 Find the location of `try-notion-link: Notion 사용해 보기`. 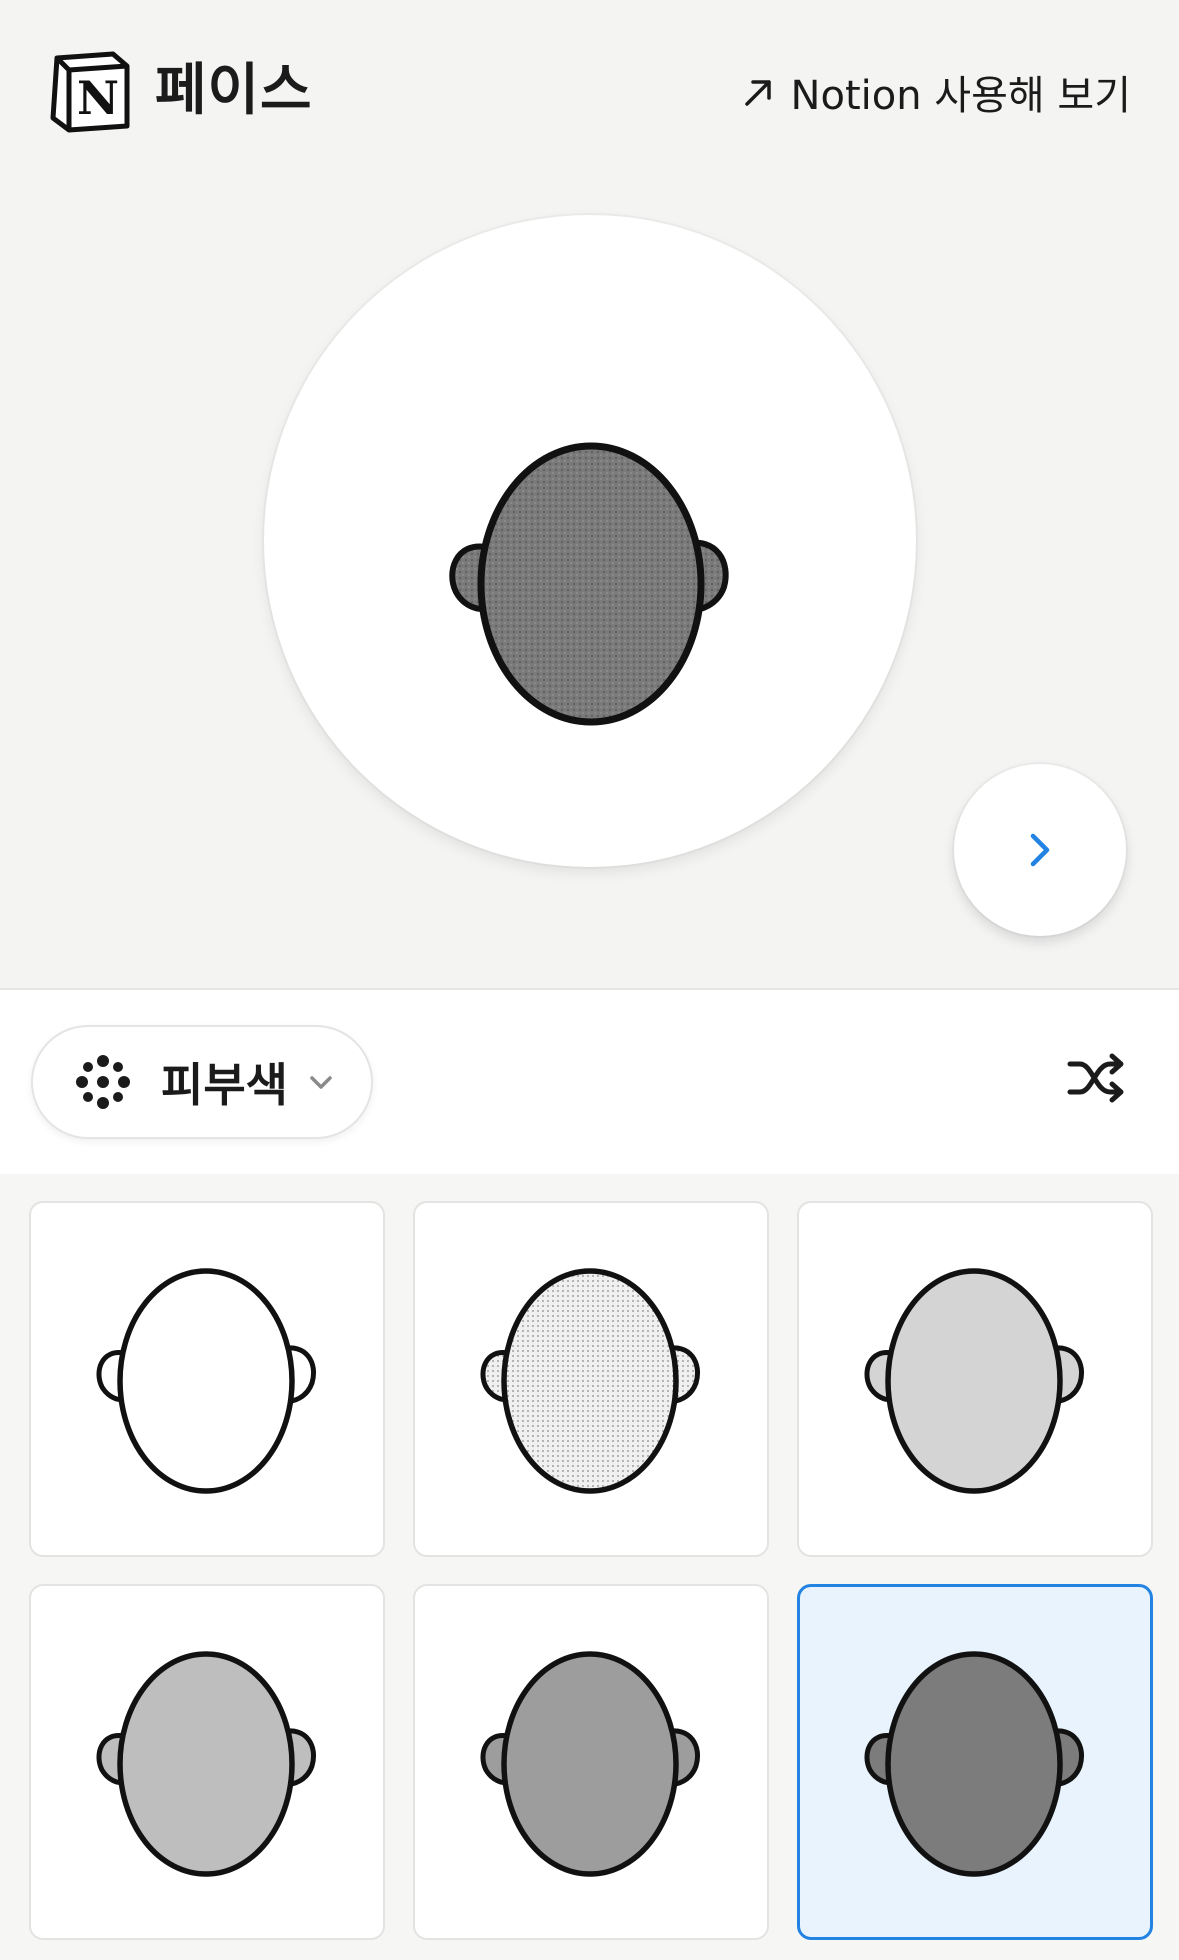

try-notion-link: Notion 사용해 보기 is located at coordinates (935, 92).